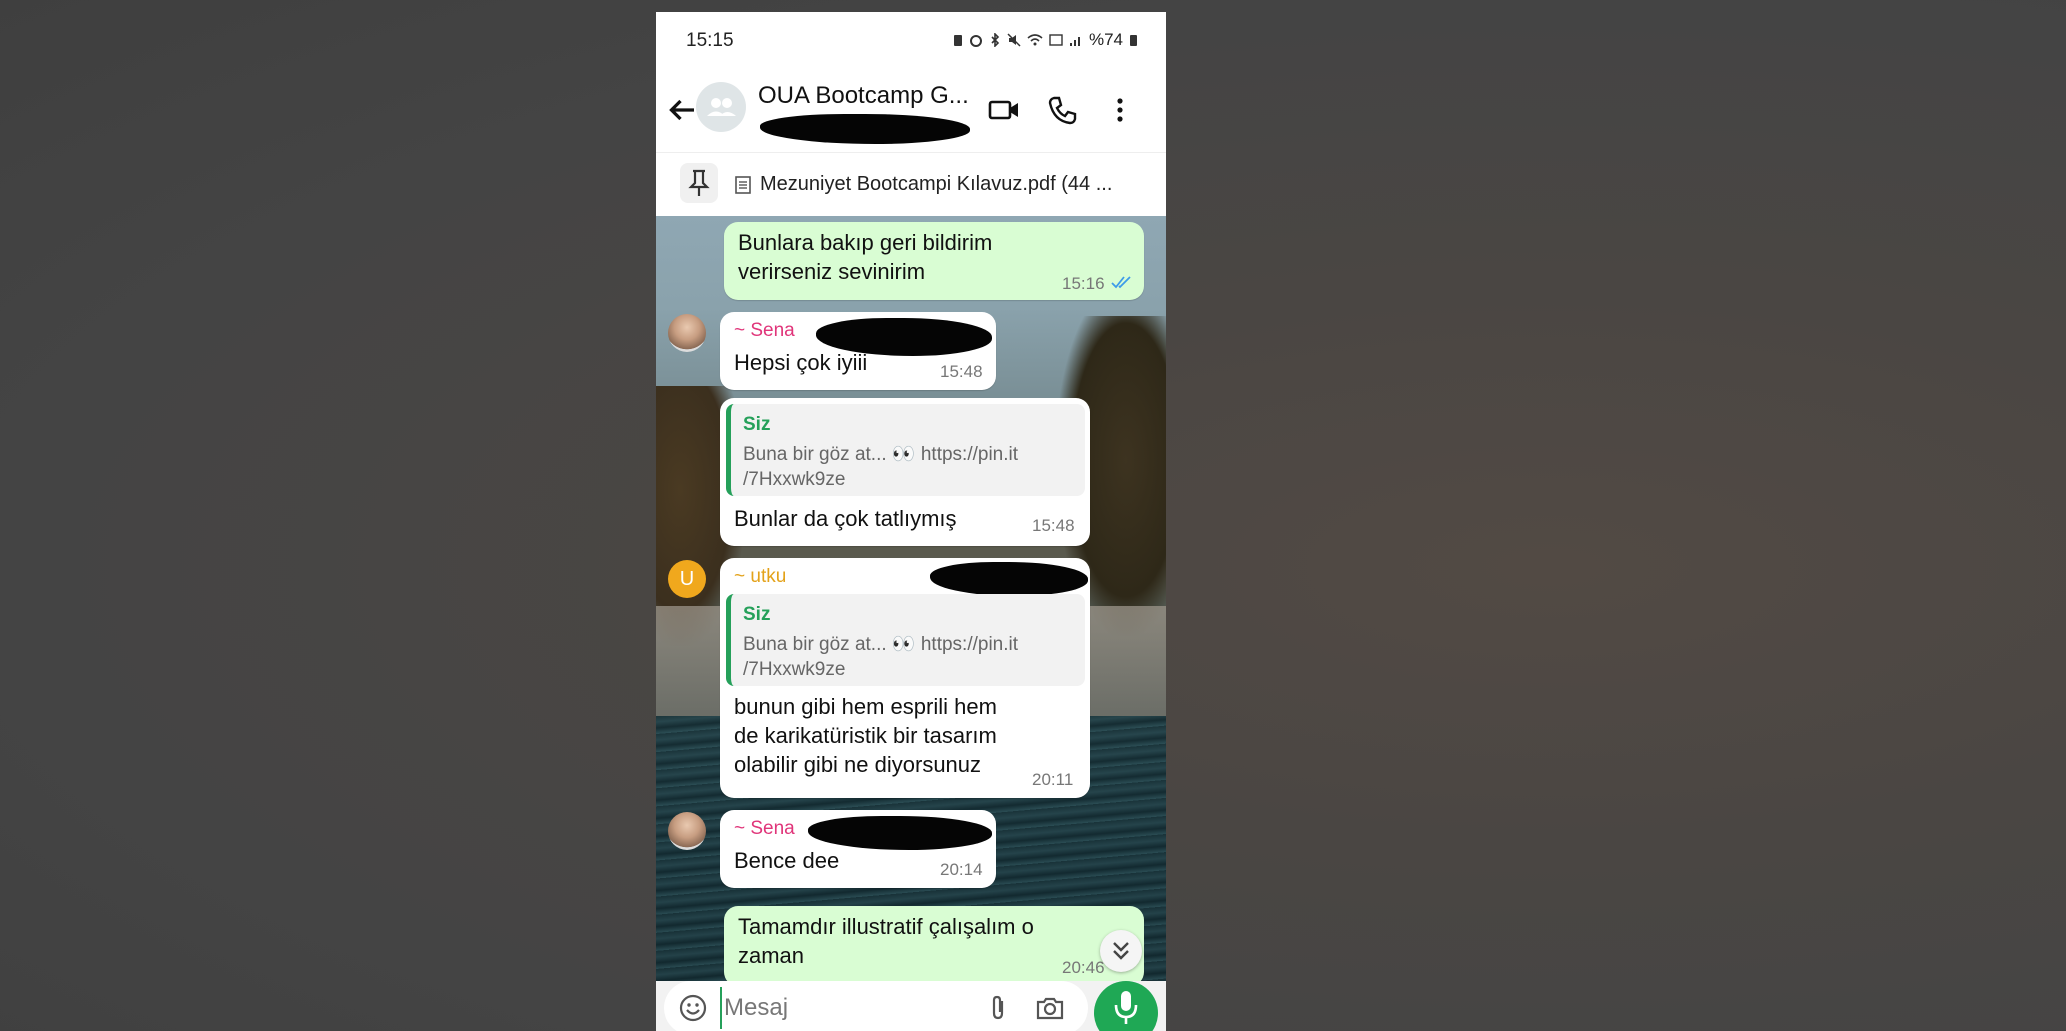 This screenshot has height=1031, width=2066. What do you see at coordinates (693, 1008) in the screenshot?
I see `emoji-icon` at bounding box center [693, 1008].